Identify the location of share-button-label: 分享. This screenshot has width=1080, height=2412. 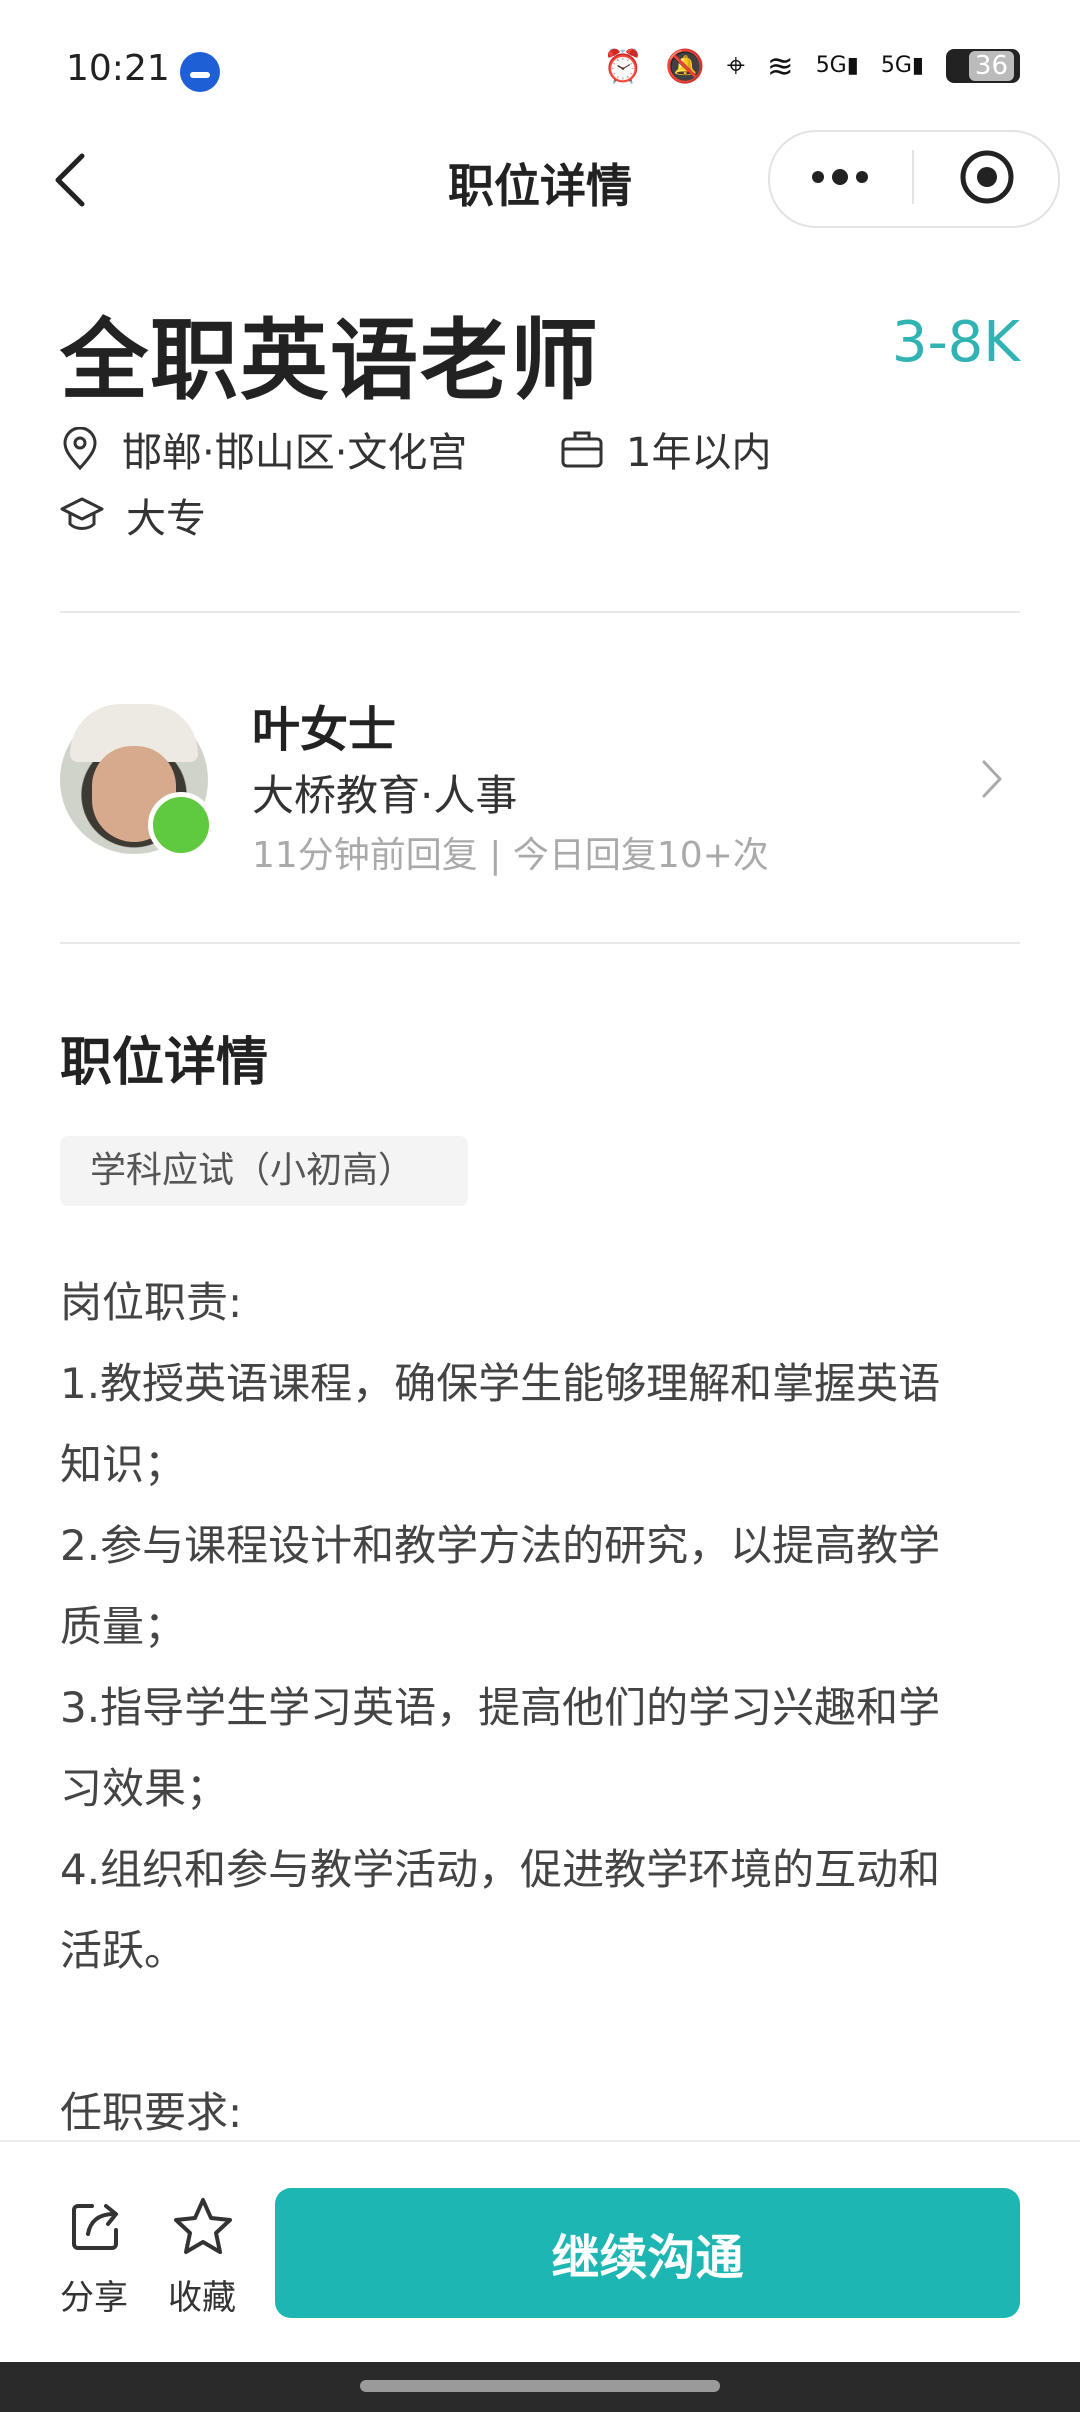
(94, 2294).